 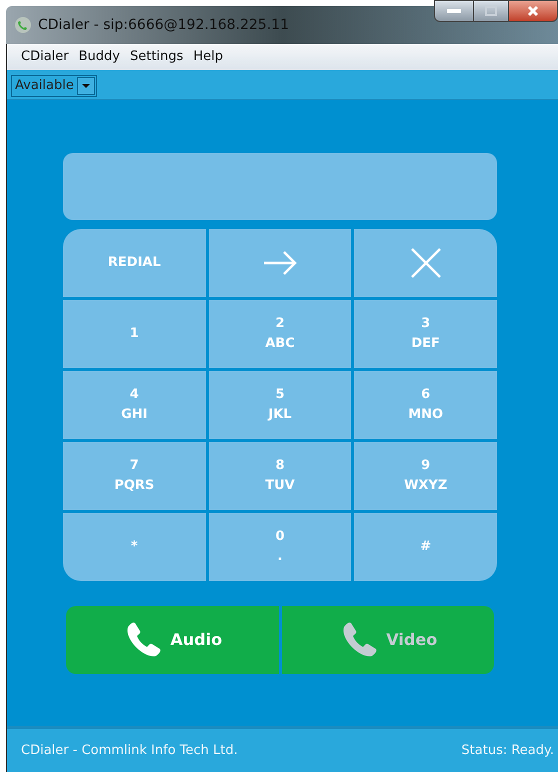 I want to click on minimize-icon, so click(x=454, y=11).